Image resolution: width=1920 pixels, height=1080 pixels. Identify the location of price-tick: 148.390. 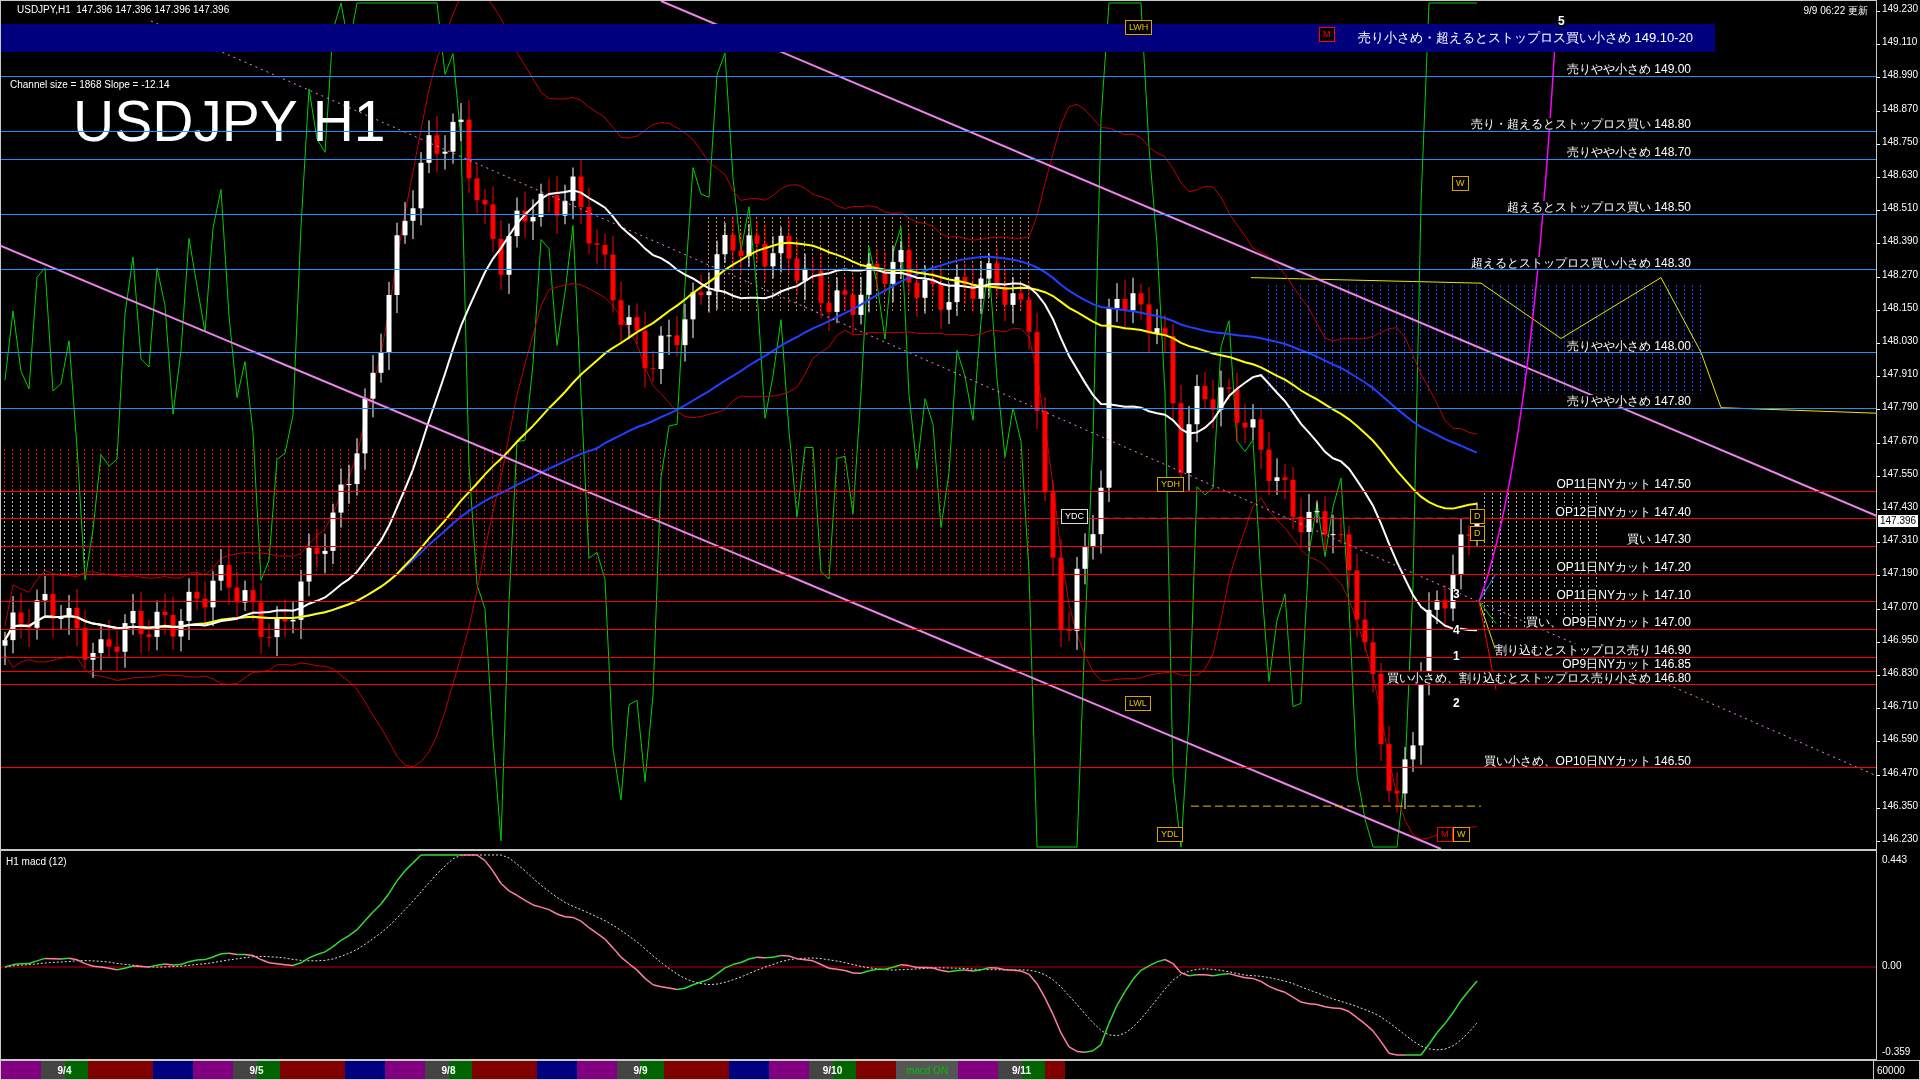
(1900, 241).